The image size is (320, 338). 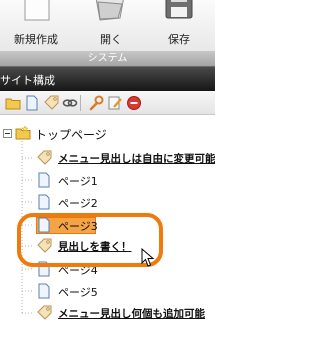 I want to click on new-button: 新規作成, so click(x=36, y=26).